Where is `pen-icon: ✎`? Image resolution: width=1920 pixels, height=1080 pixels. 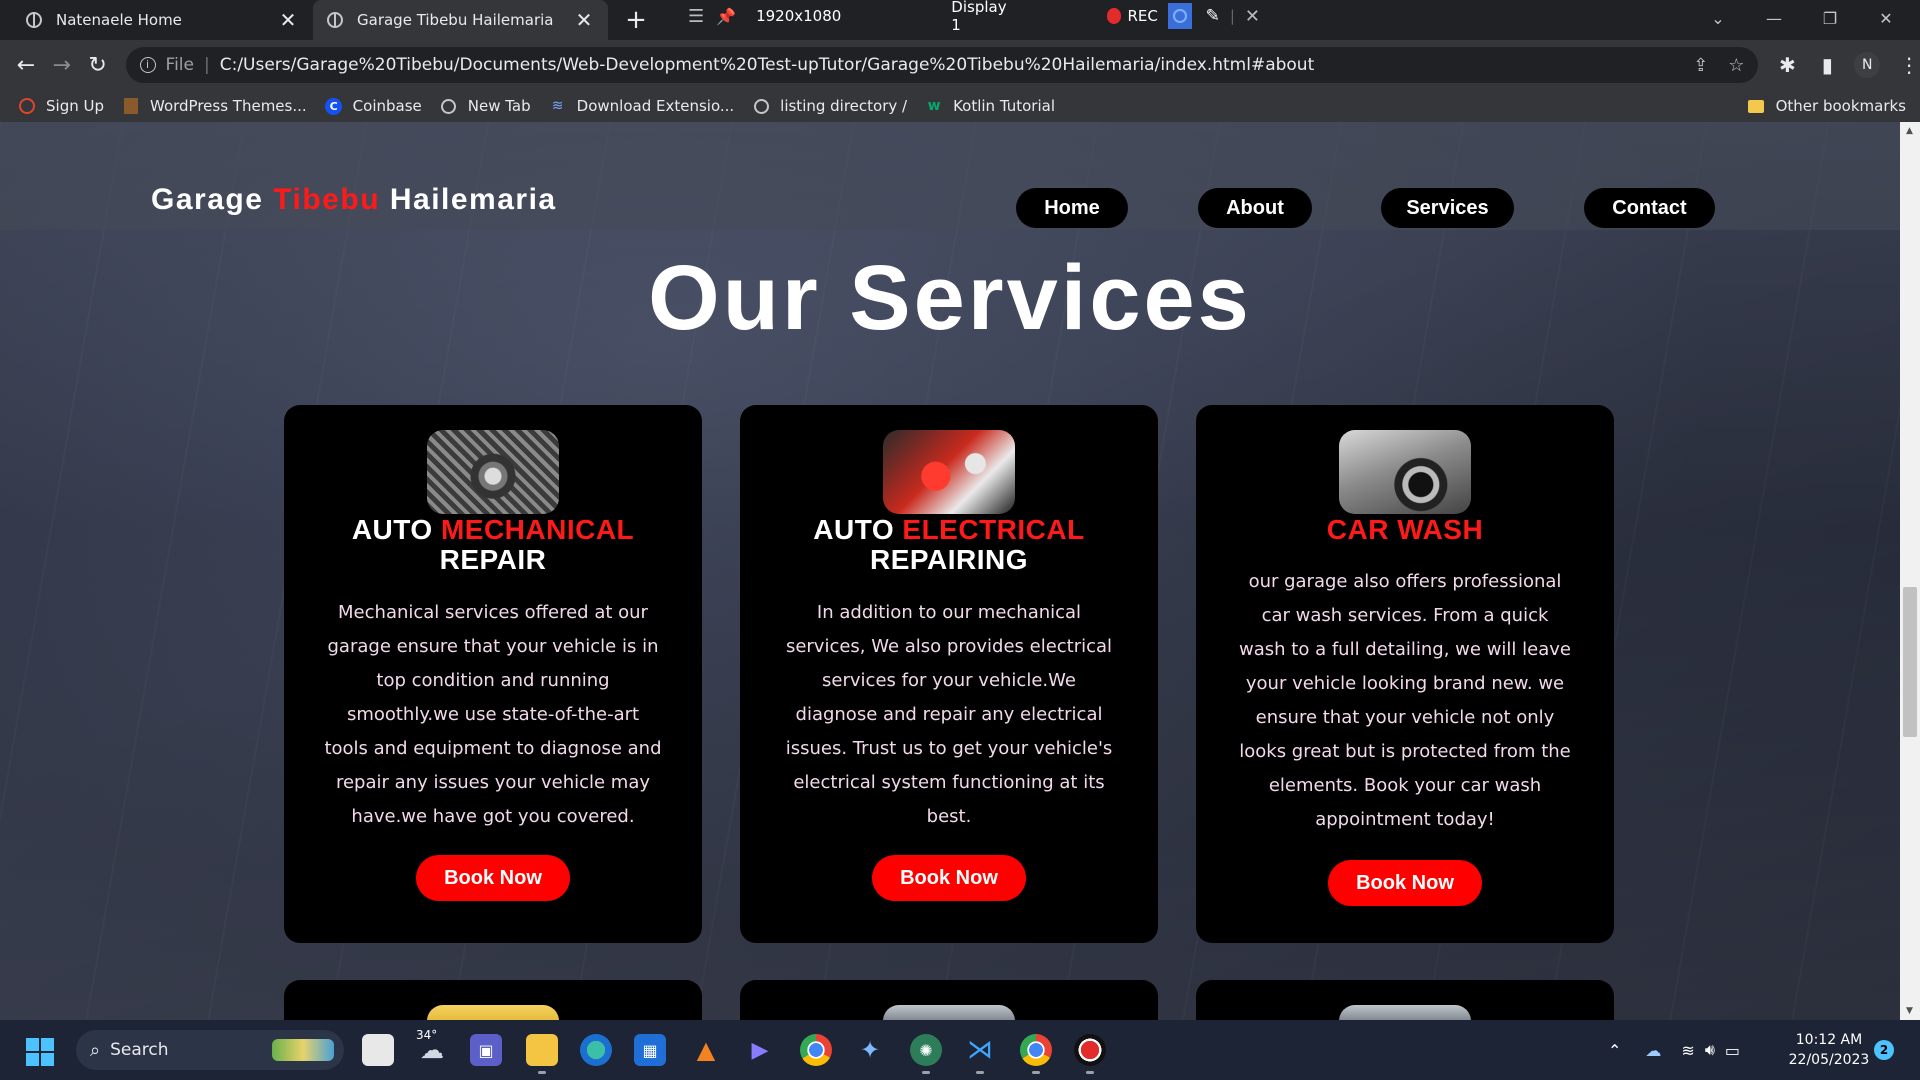
pen-icon: ✎ is located at coordinates (1213, 16).